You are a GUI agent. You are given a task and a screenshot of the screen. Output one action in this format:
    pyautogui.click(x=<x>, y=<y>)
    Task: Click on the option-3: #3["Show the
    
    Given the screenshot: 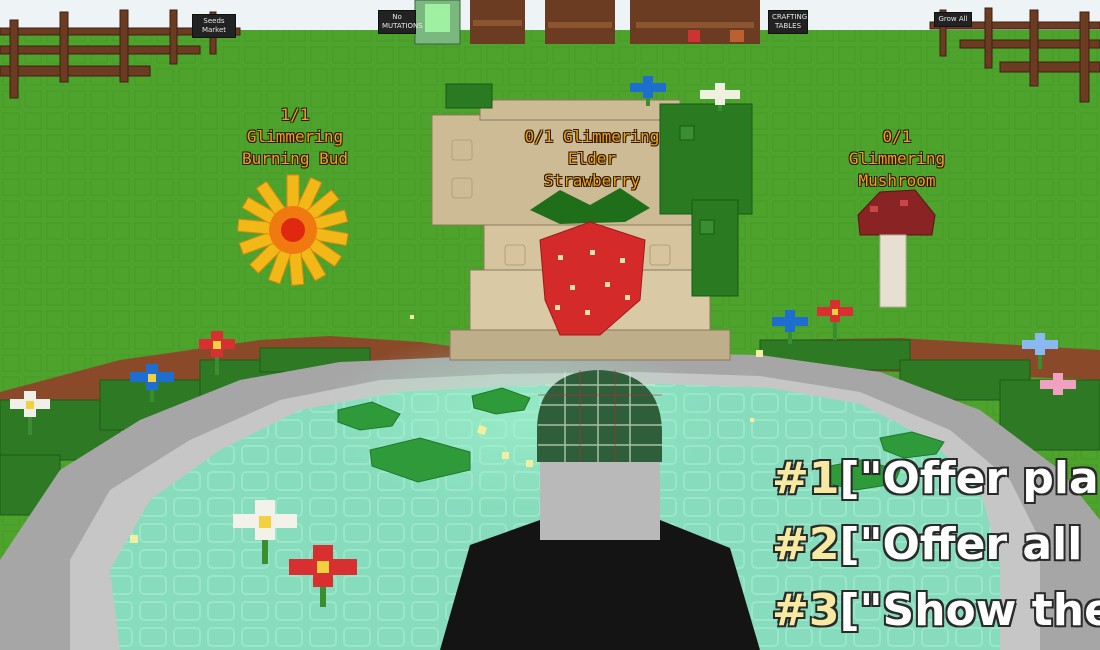 What is the action you would take?
    pyautogui.click(x=936, y=611)
    